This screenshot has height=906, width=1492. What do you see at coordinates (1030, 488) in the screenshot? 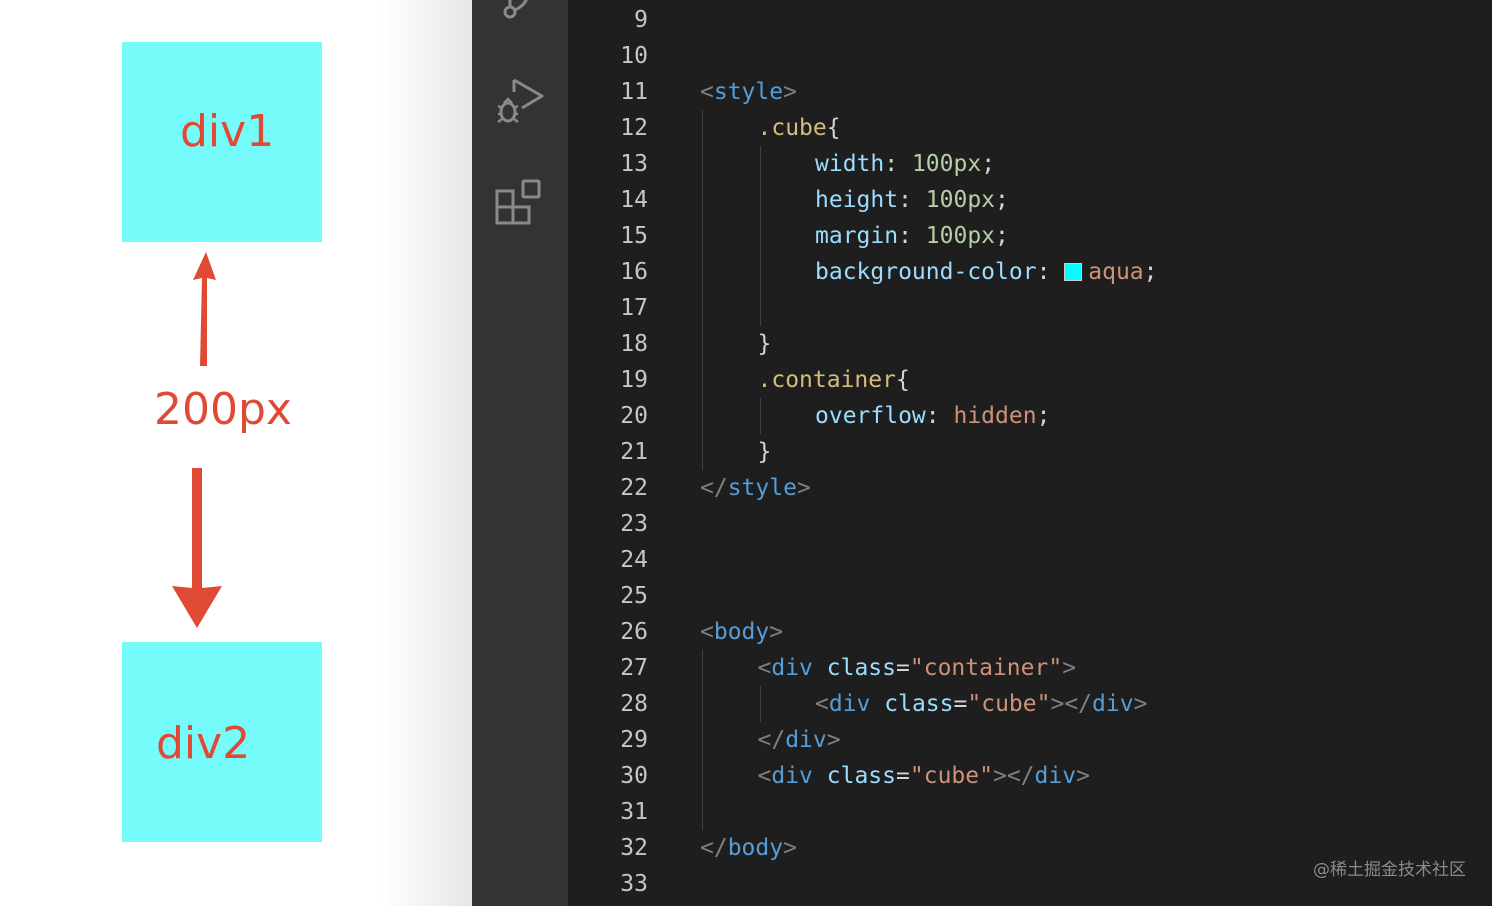
I see `code-line: 22 </style>` at bounding box center [1030, 488].